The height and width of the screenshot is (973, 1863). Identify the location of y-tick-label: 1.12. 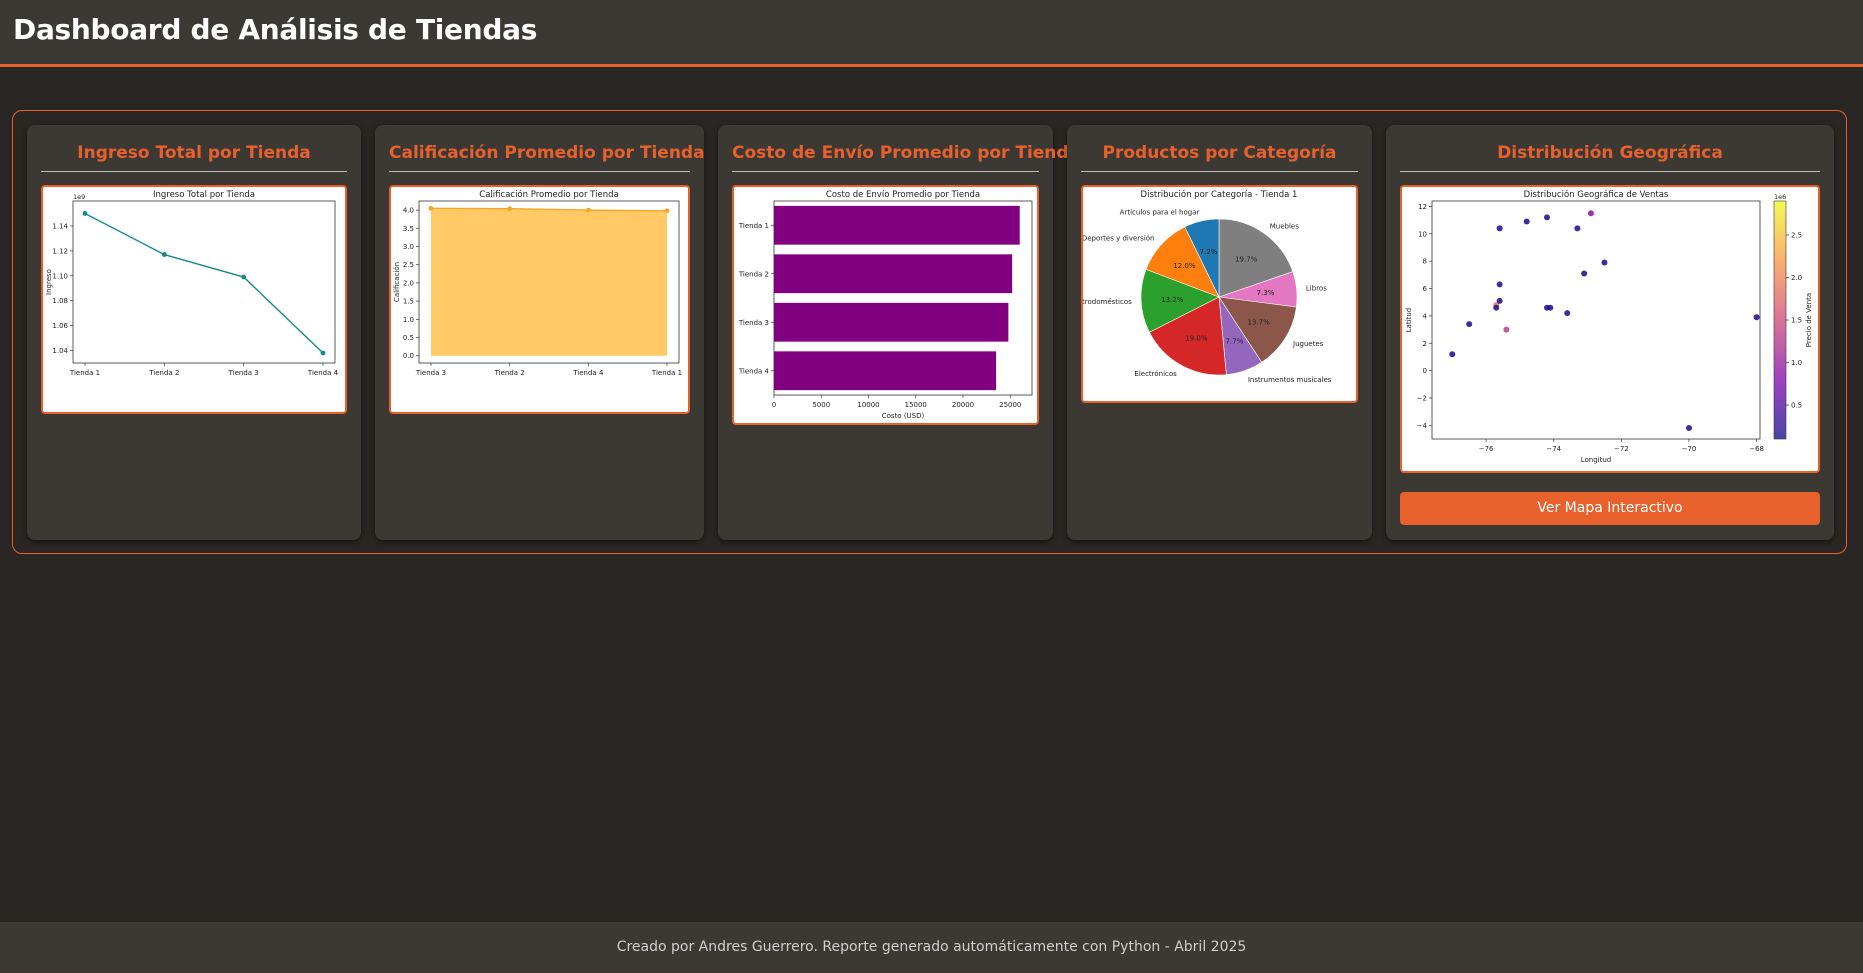
(60, 251).